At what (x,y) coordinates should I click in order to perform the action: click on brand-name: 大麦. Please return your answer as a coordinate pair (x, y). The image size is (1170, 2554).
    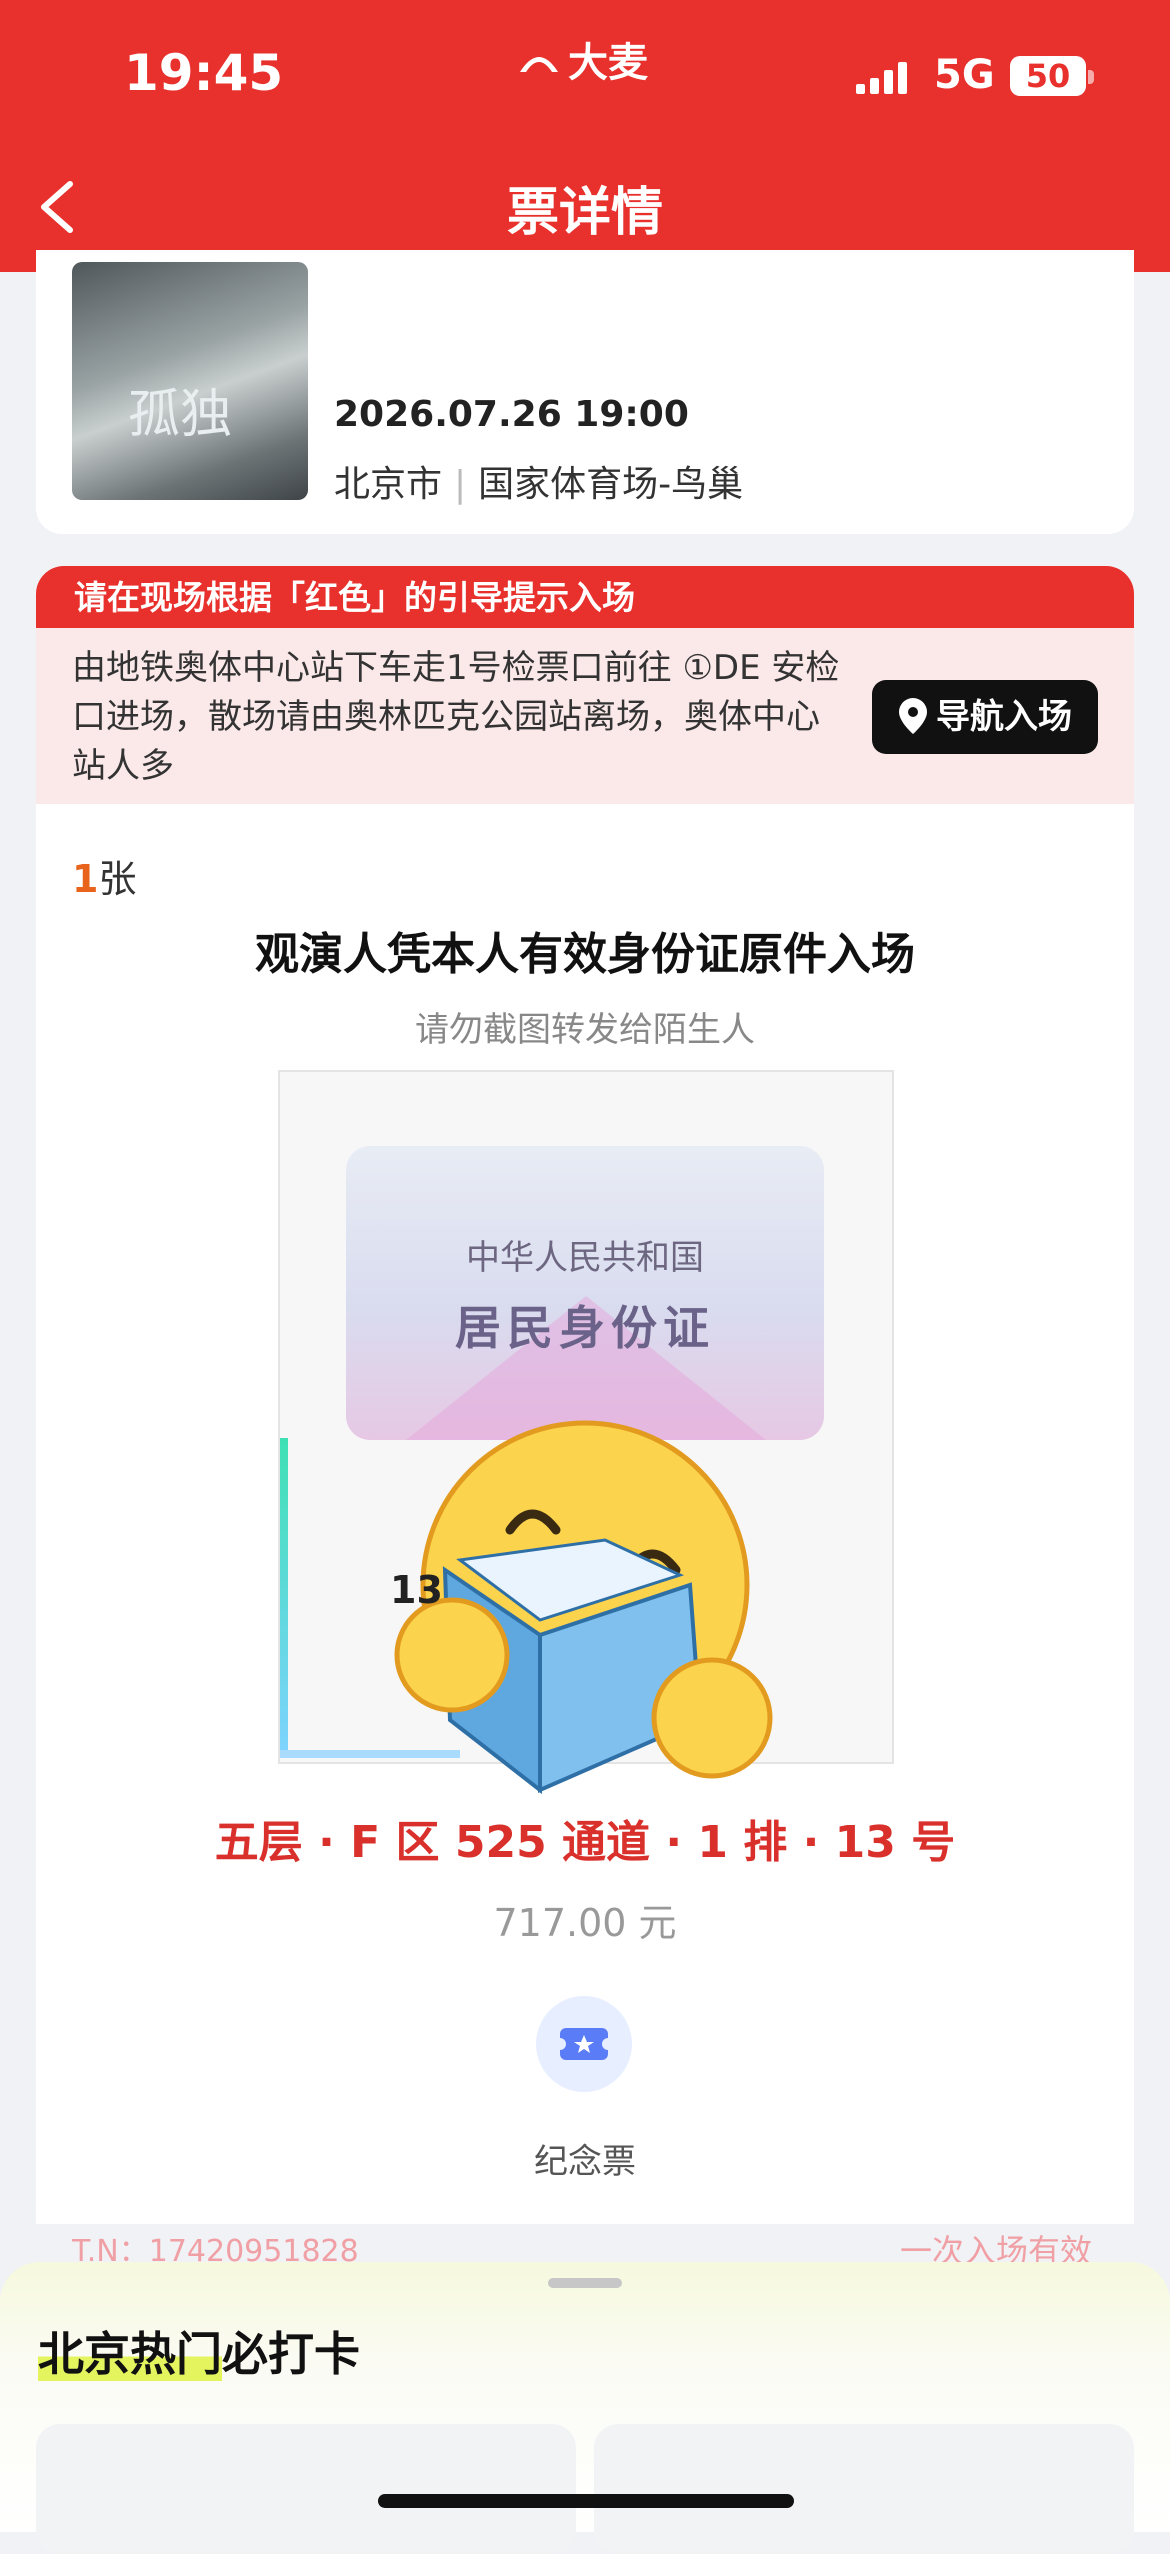
    Looking at the image, I should click on (608, 63).